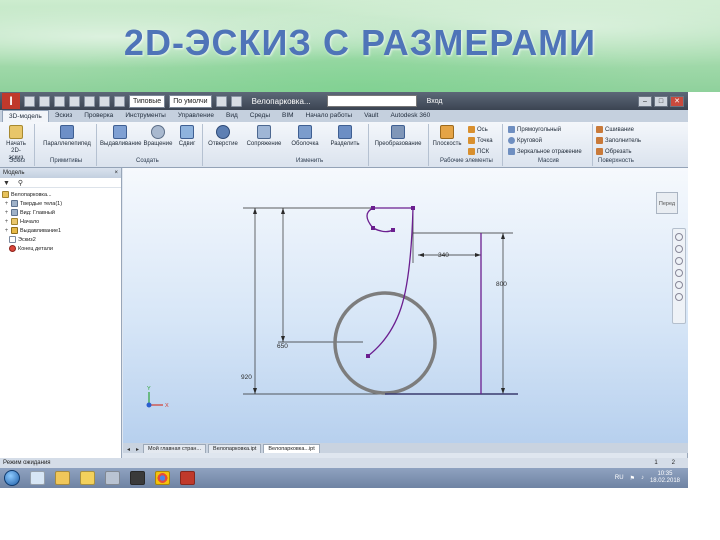 The image size is (720, 540). I want to click on steering-wheel-icon, so click(679, 237).